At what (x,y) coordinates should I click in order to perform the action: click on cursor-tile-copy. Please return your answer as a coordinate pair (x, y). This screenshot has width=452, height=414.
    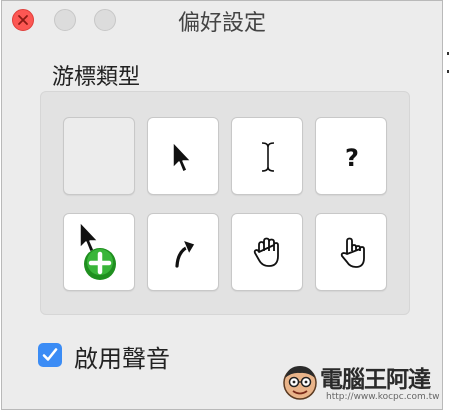
    Looking at the image, I should click on (99, 252).